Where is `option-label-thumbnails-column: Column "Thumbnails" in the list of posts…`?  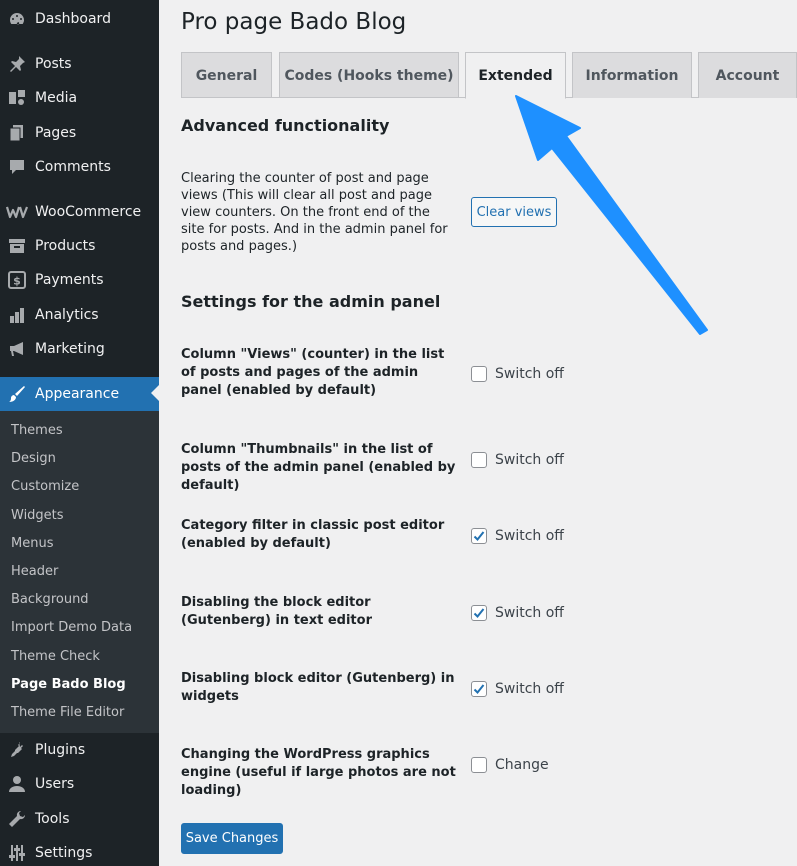
option-label-thumbnails-column: Column "Thumbnails" in the list of posts… is located at coordinates (318, 467).